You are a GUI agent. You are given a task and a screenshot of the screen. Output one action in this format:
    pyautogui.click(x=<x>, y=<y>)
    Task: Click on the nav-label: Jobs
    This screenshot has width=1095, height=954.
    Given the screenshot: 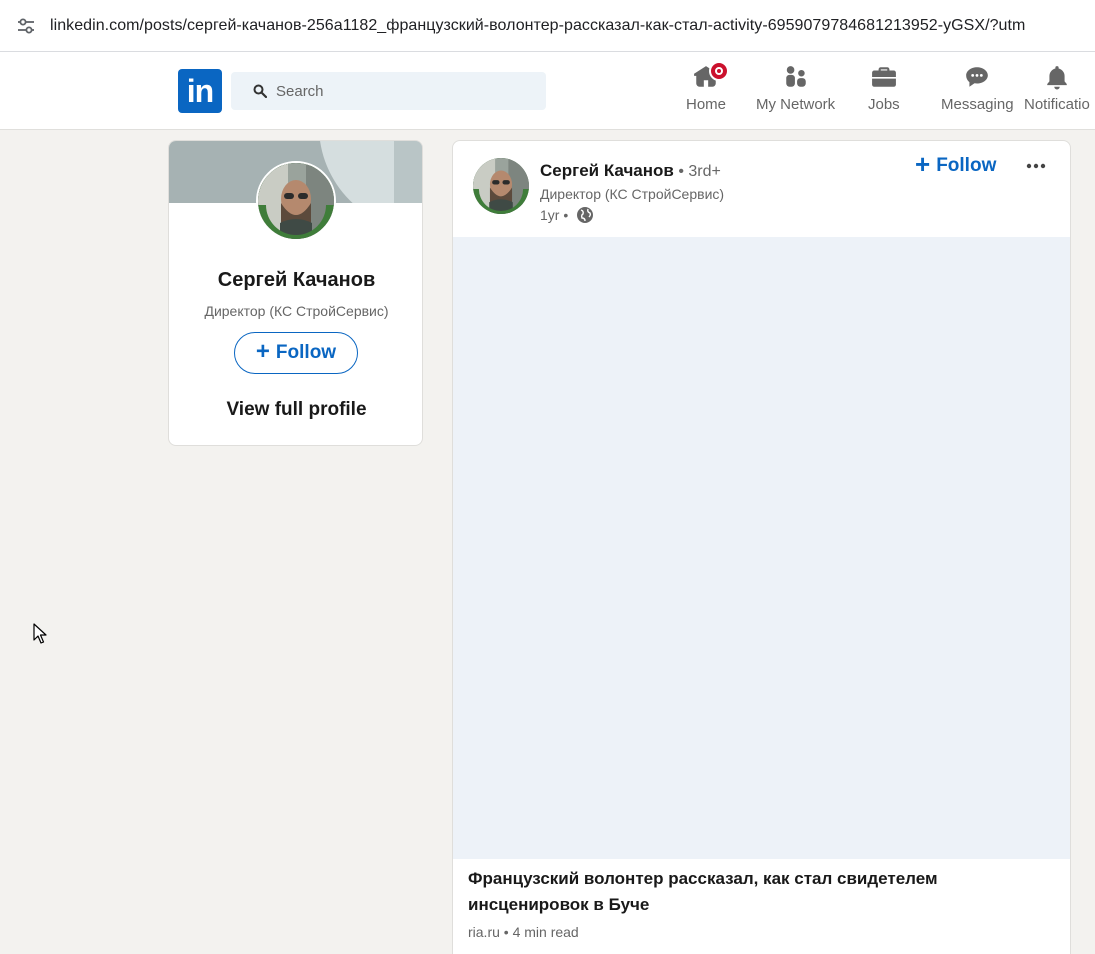 What is the action you would take?
    pyautogui.click(x=884, y=104)
    